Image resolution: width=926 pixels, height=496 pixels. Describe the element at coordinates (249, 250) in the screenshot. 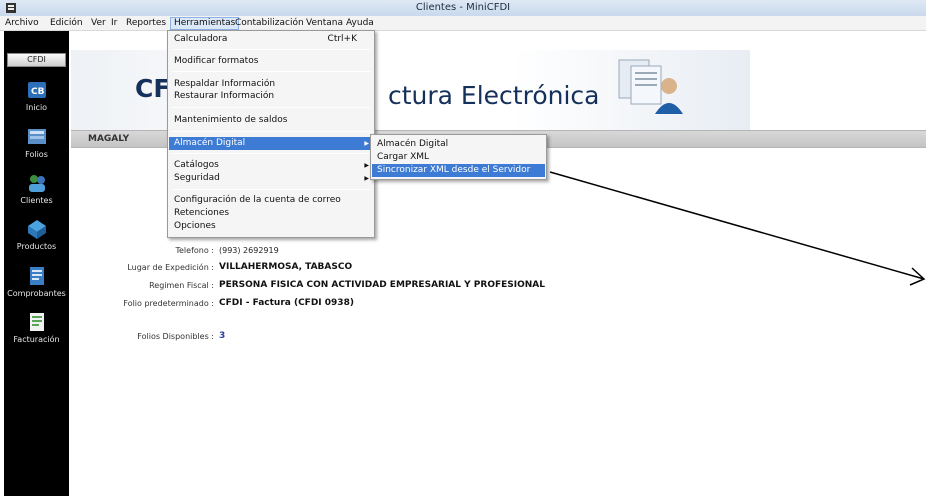

I see `telefono-value: (993) 2692919` at that location.